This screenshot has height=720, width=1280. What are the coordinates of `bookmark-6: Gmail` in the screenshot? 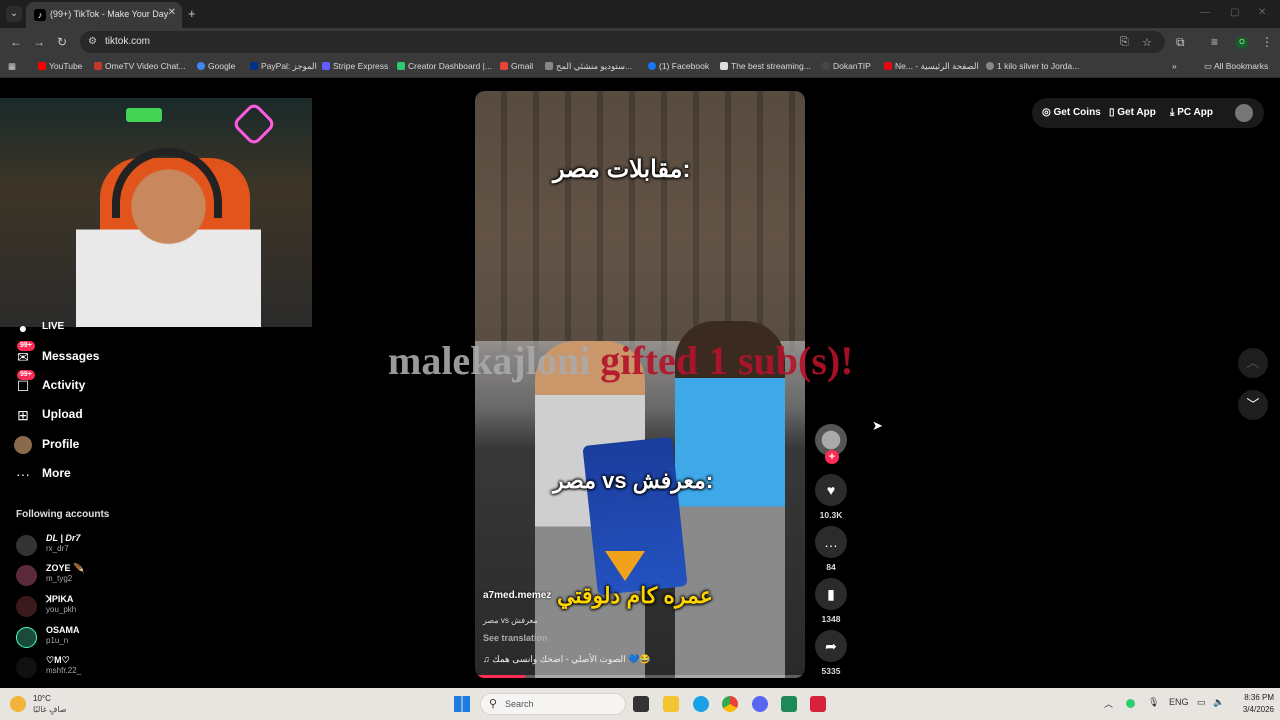 It's located at (516, 66).